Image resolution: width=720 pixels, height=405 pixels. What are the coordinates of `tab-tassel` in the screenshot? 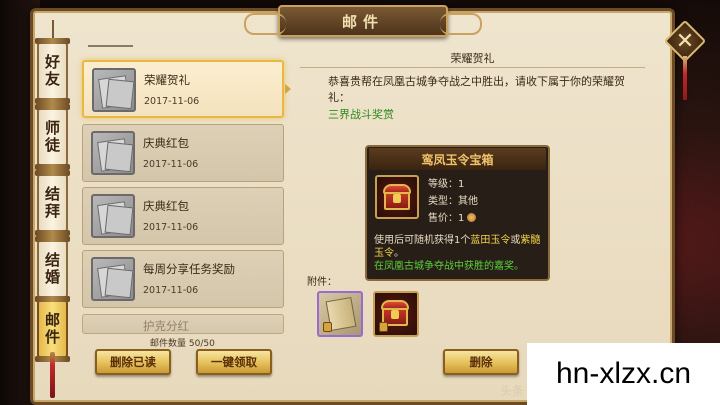 It's located at (52, 375).